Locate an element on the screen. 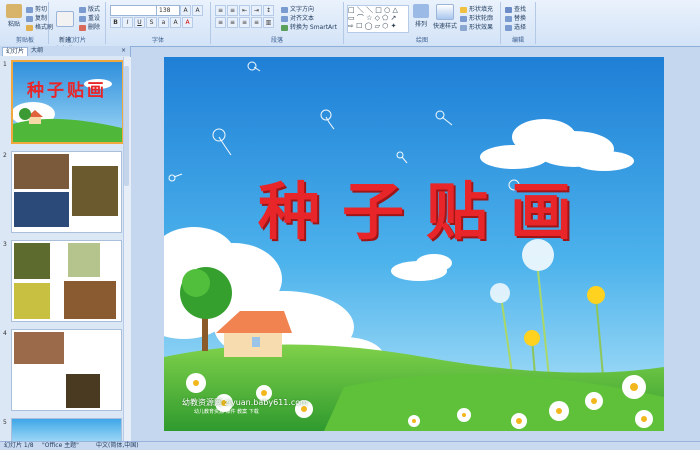 This screenshot has width=700, height=450. replace-button: 替换 is located at coordinates (515, 17).